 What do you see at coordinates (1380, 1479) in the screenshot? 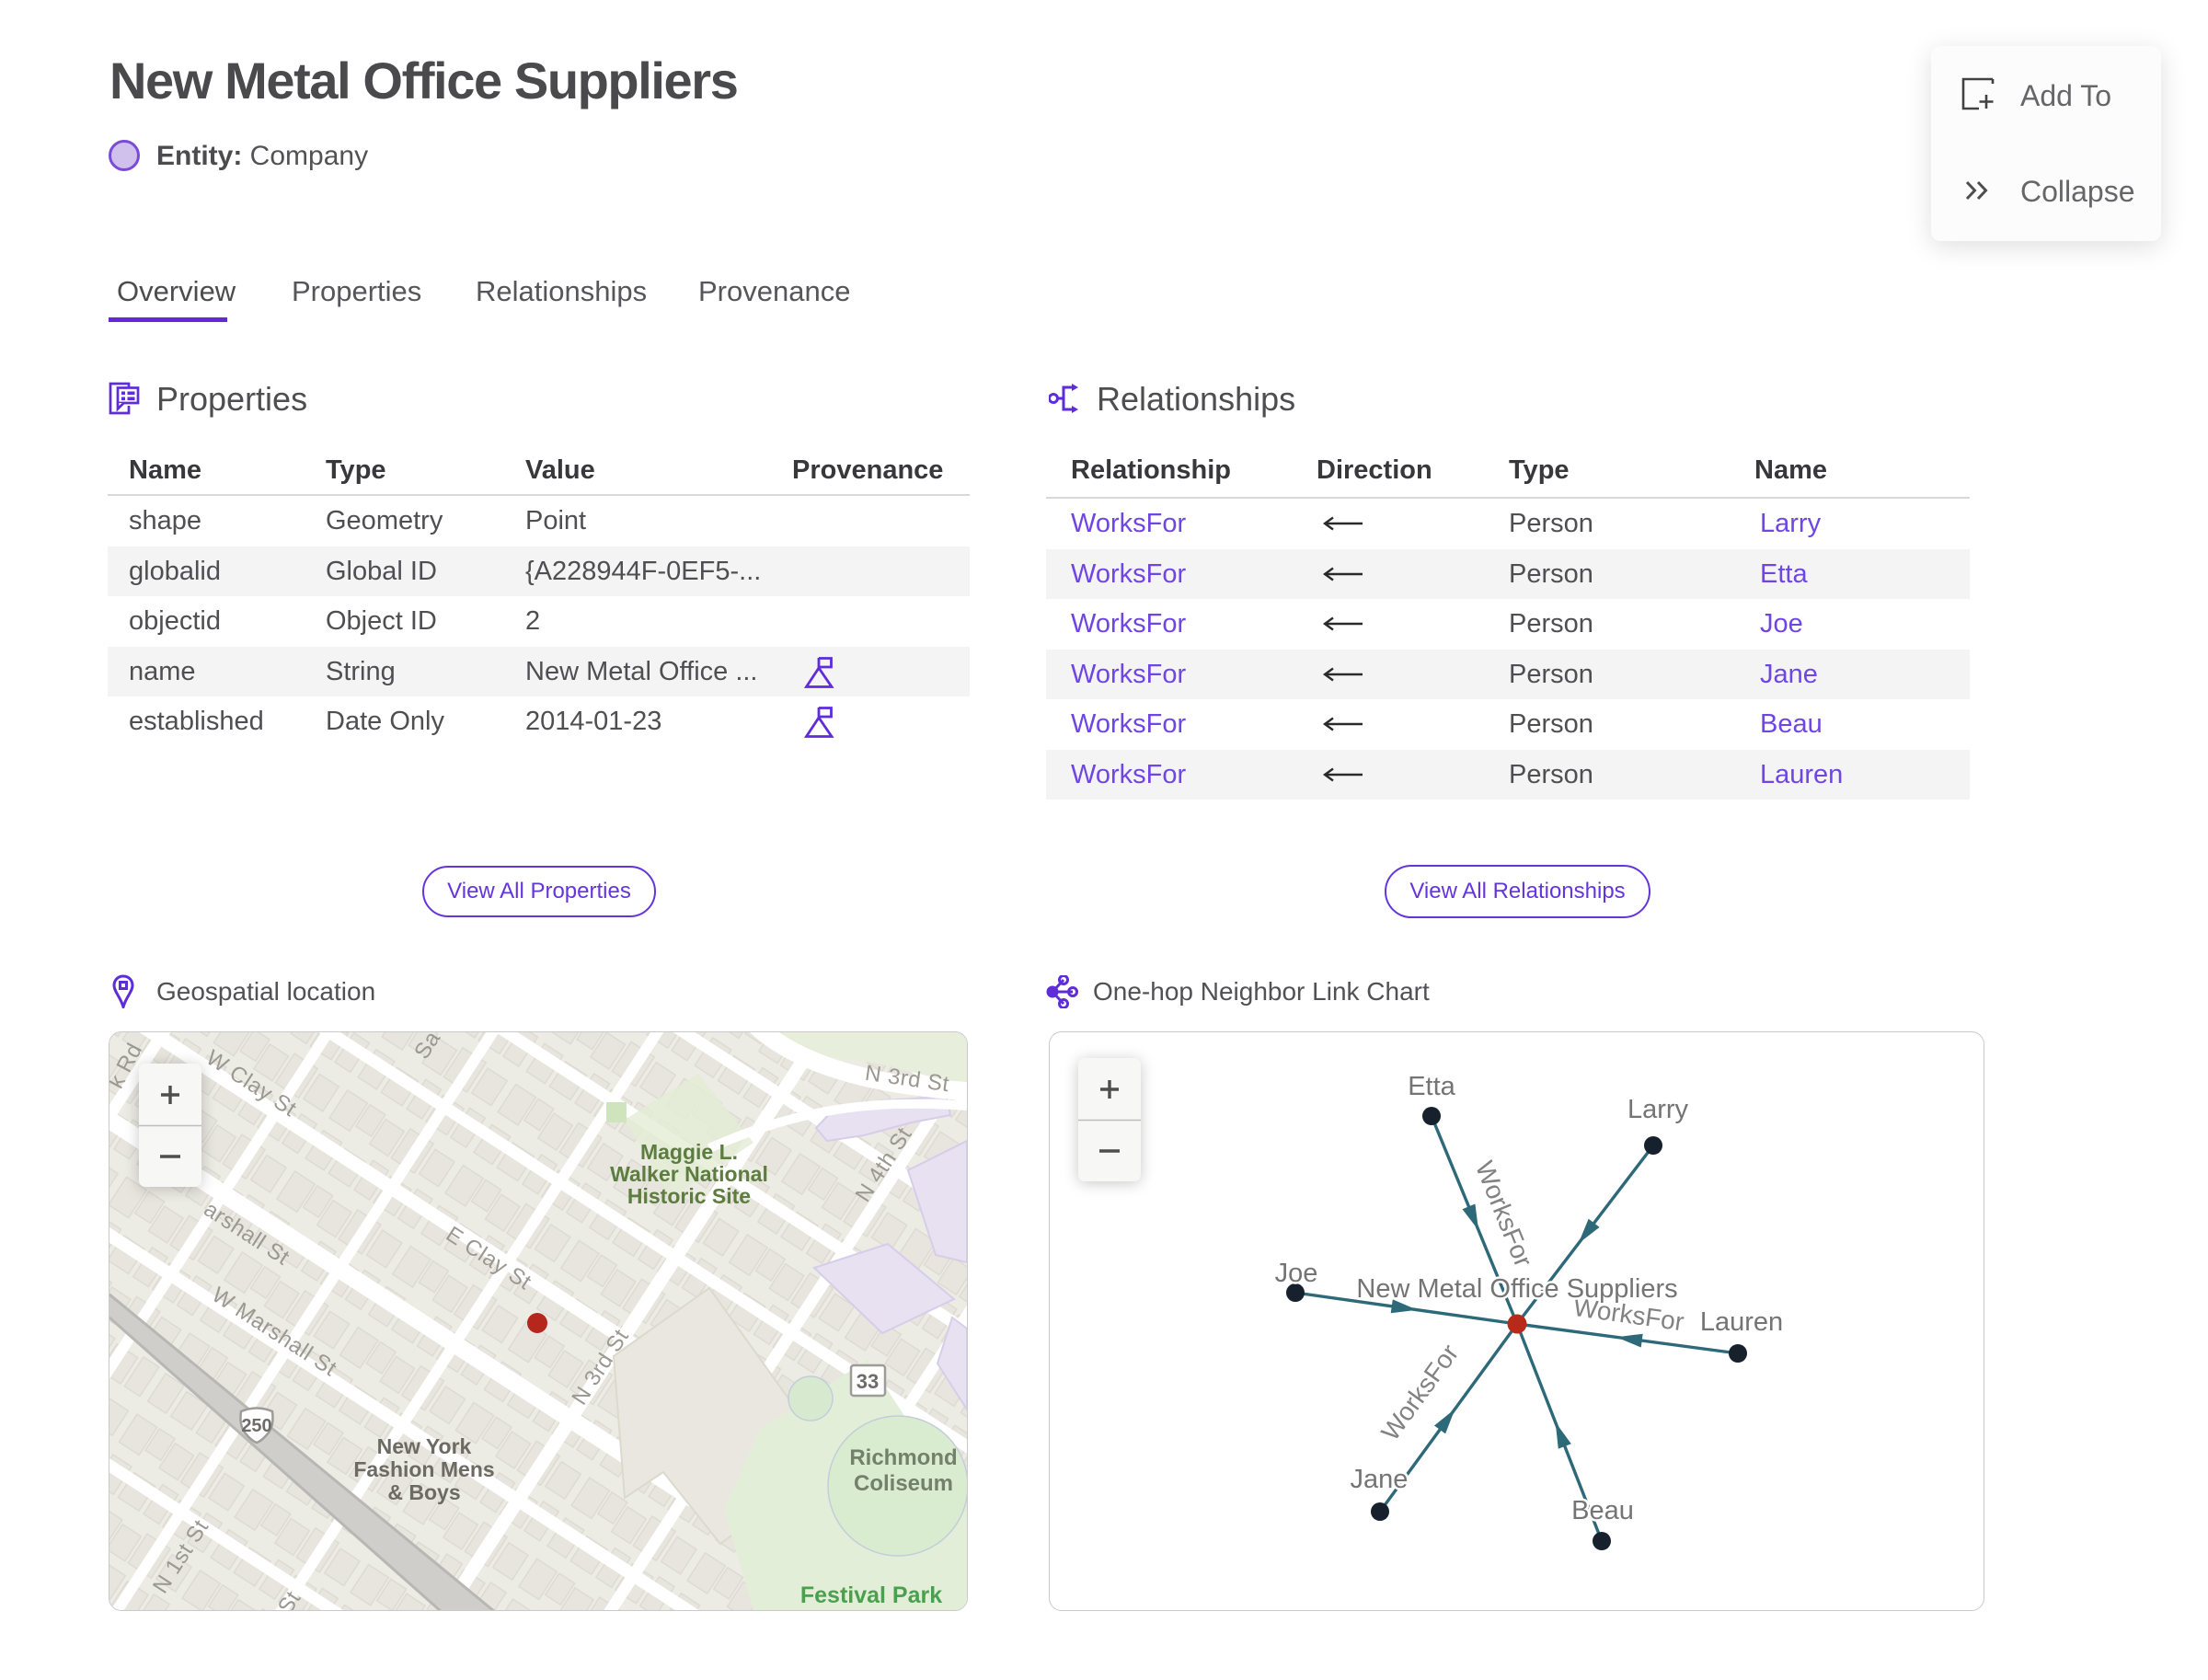
I see `svg-text: Jane` at bounding box center [1380, 1479].